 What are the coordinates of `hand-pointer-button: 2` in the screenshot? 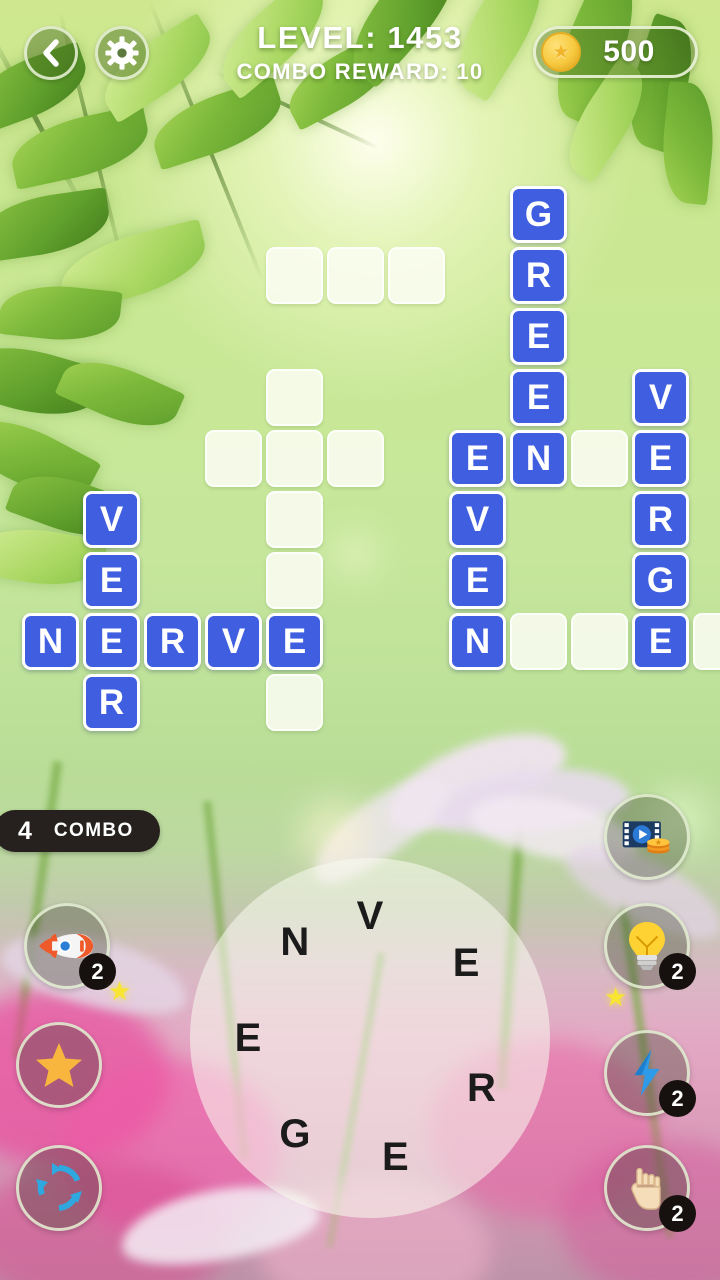 It's located at (650, 1188).